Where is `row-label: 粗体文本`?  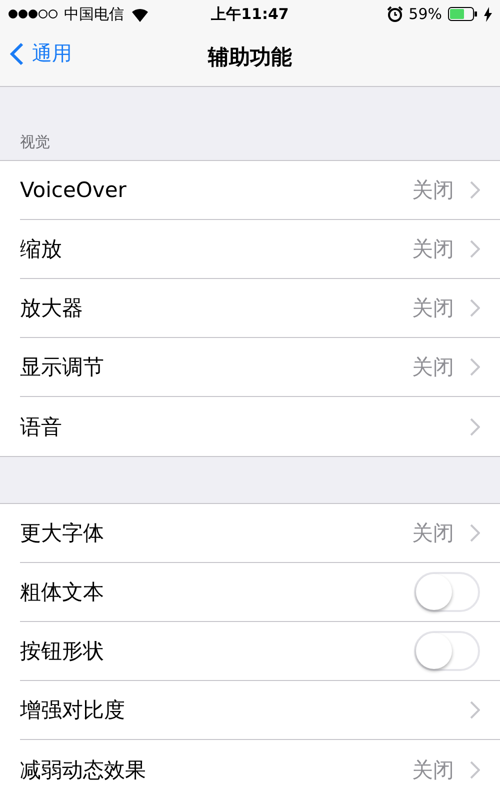
row-label: 粗体文本 is located at coordinates (62, 592).